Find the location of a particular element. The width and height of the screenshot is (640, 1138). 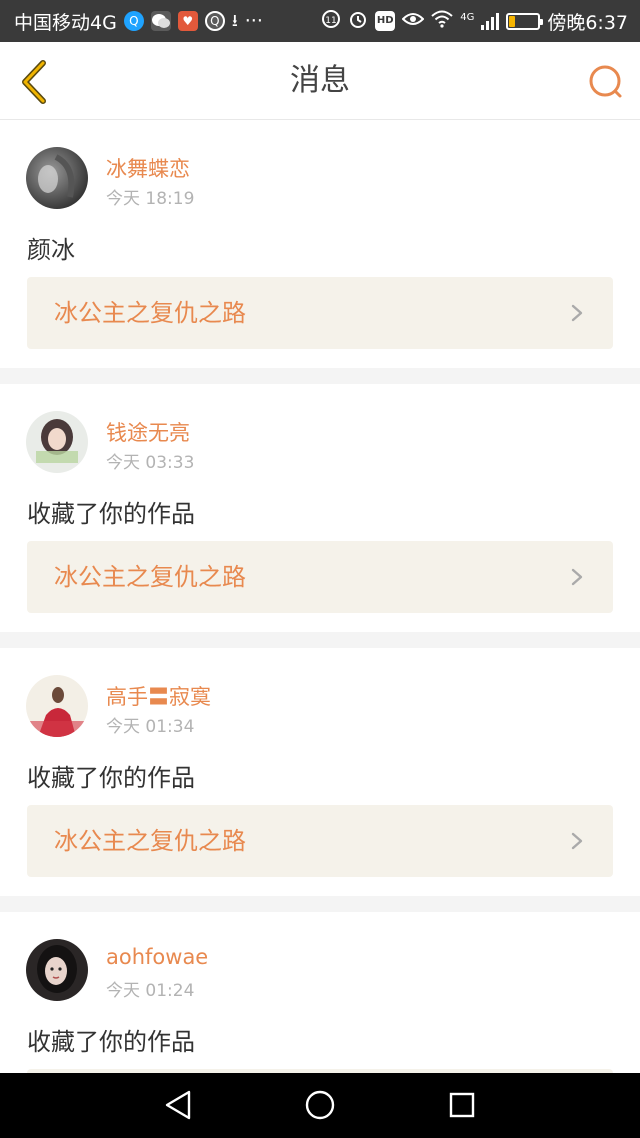

eye-icon is located at coordinates (413, 21).